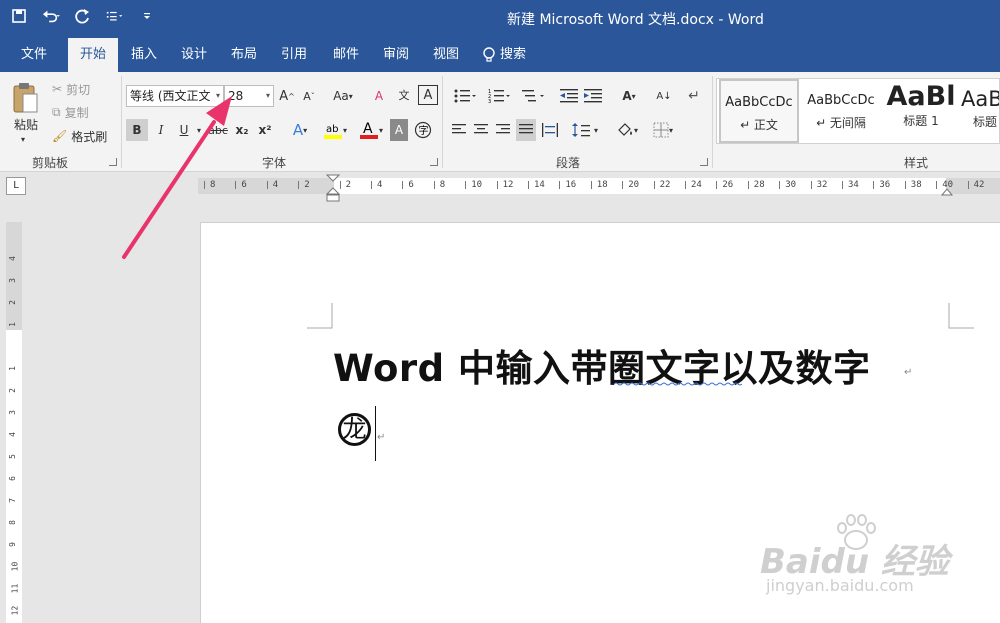  Describe the element at coordinates (34, 55) in the screenshot. I see `tab-file: 文件` at that location.